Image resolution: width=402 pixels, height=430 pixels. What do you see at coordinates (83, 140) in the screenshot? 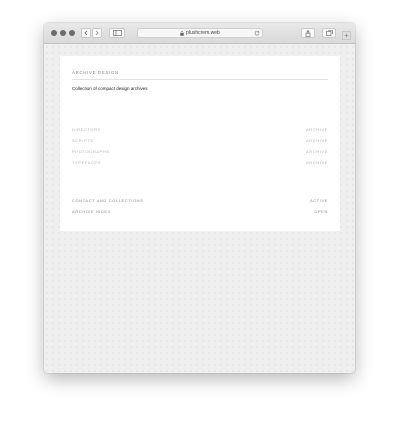
I see `row-label: SCRIPTS` at bounding box center [83, 140].